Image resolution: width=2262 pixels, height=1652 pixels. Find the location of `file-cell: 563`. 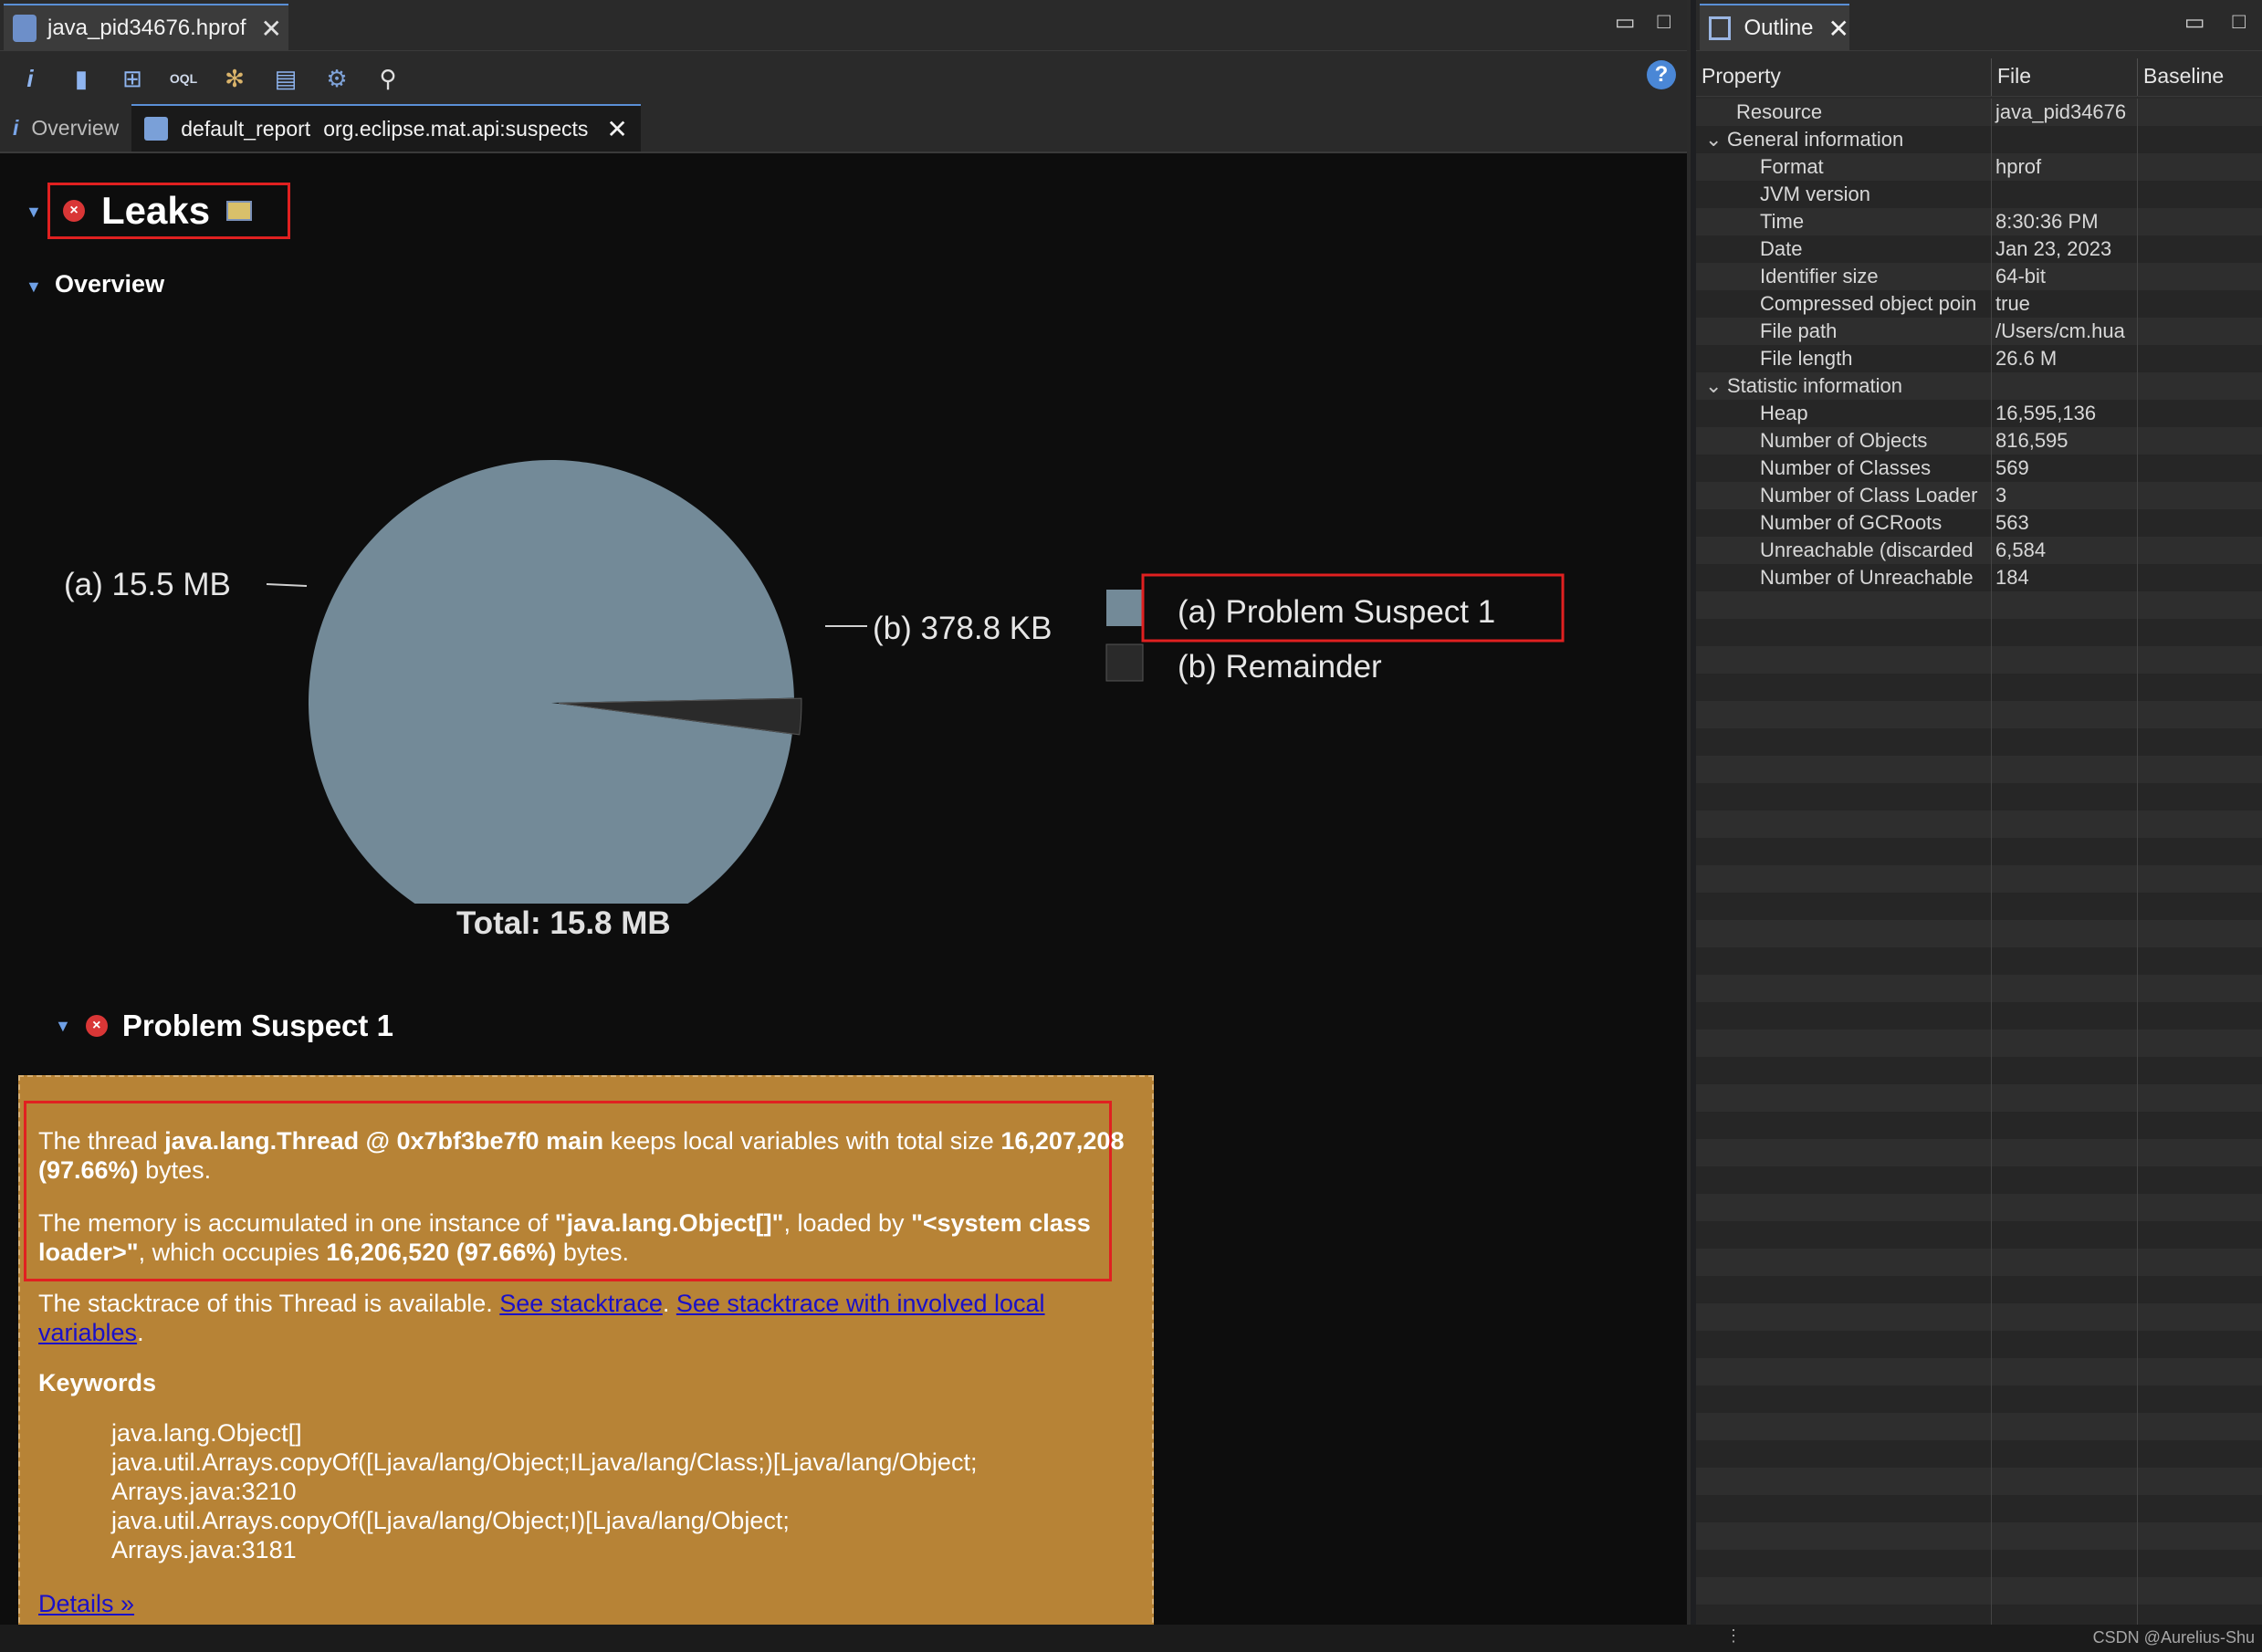

file-cell: 563 is located at coordinates (2065, 523).